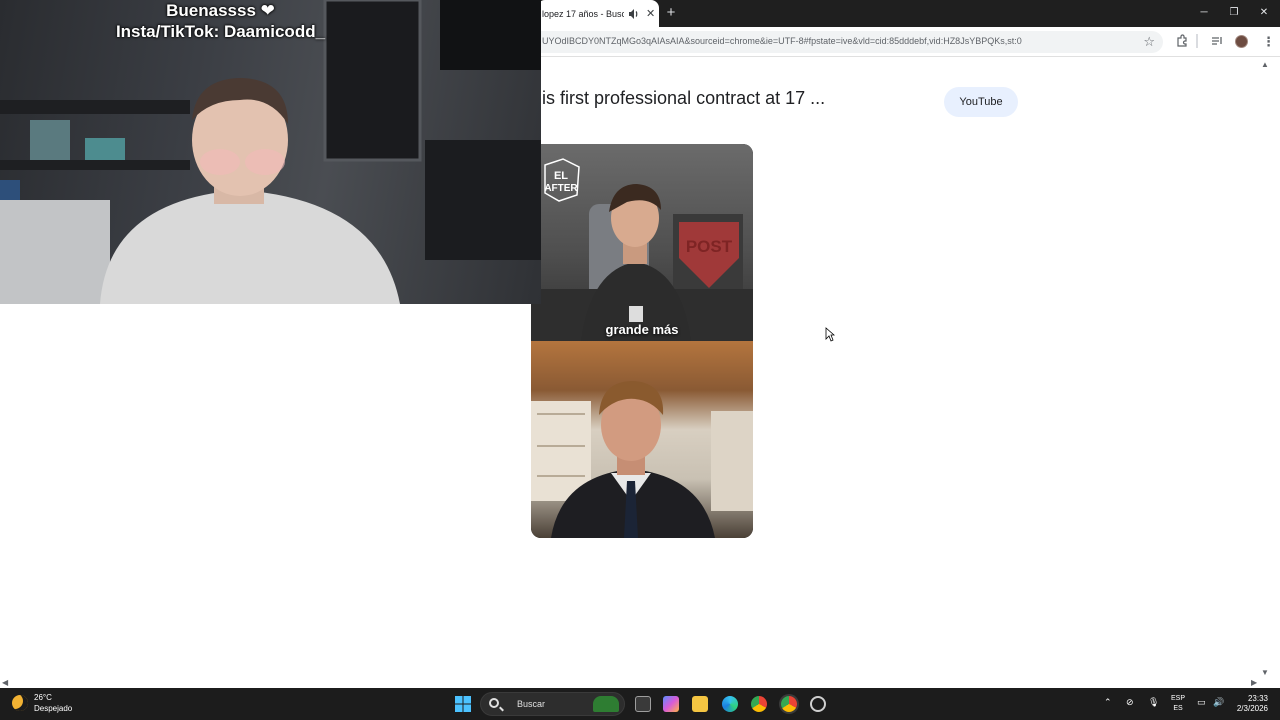  Describe the element at coordinates (494, 703) in the screenshot. I see `search-icon` at that location.